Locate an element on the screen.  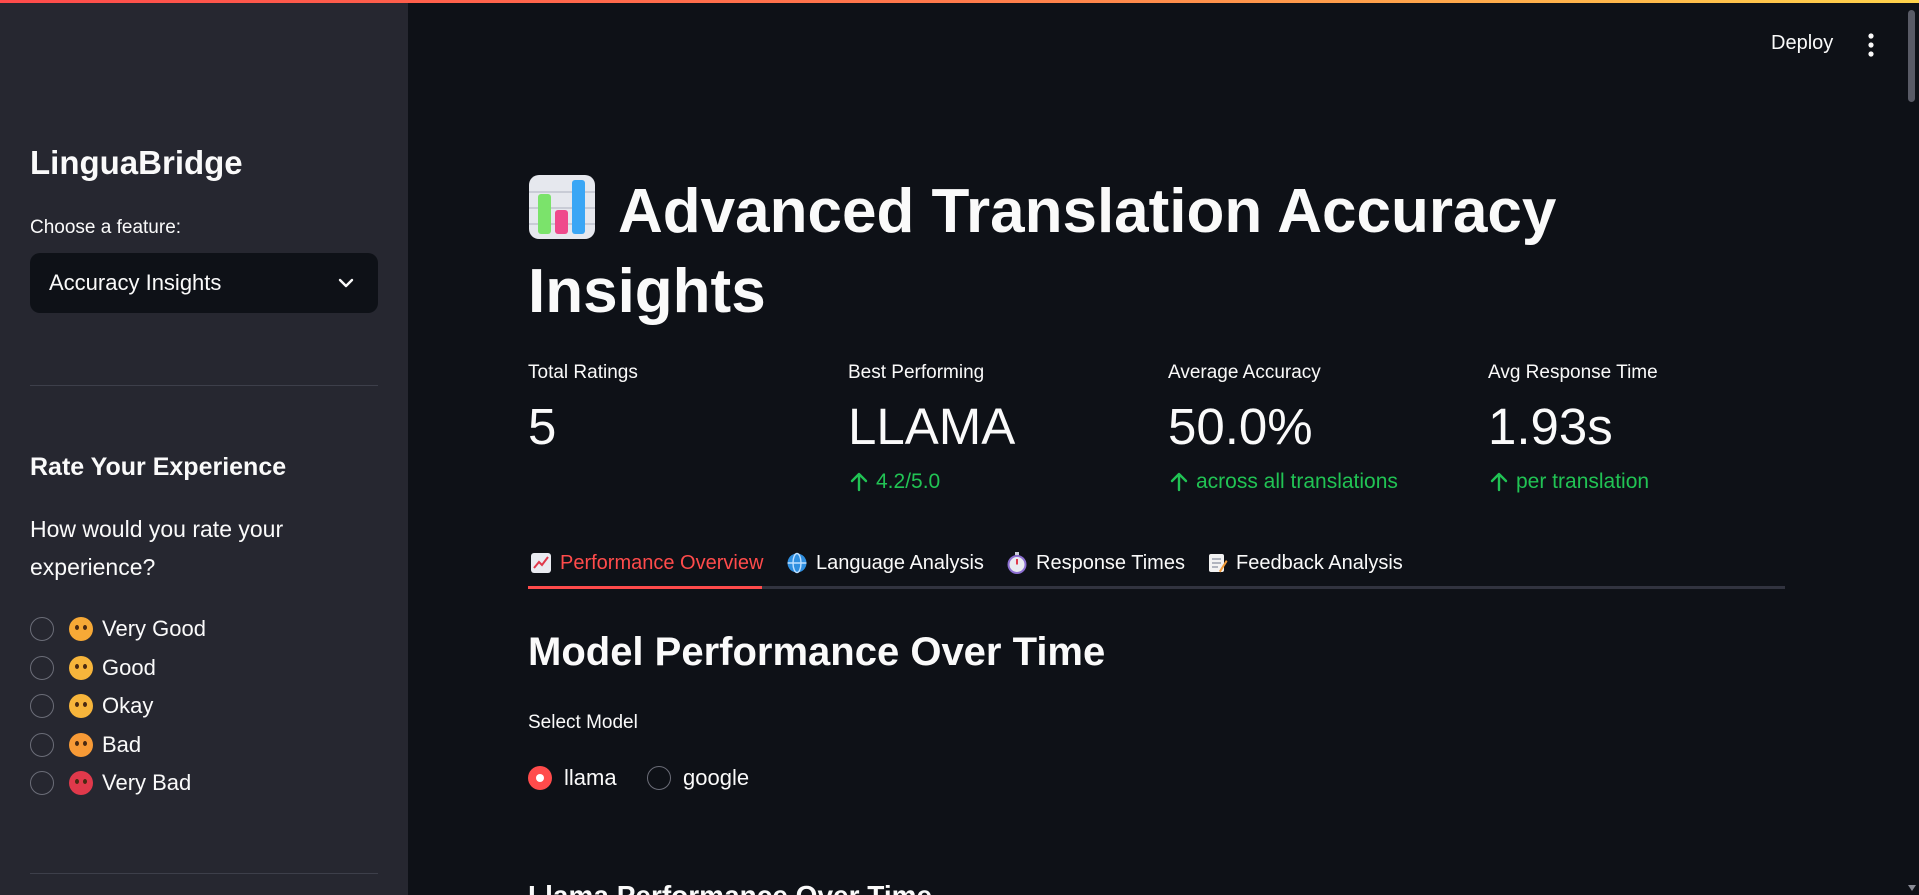
metric-total-ratings: Total Ratings 5 is located at coordinates (678, 409).